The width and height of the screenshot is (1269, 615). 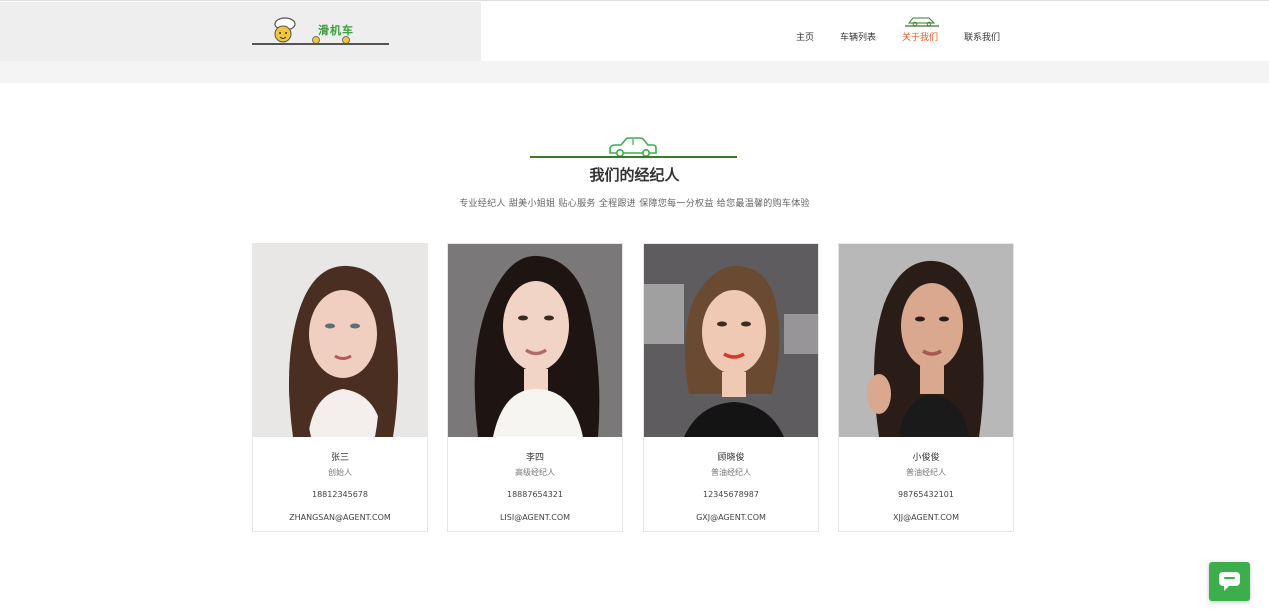 What do you see at coordinates (634, 72) in the screenshot?
I see `header-strip` at bounding box center [634, 72].